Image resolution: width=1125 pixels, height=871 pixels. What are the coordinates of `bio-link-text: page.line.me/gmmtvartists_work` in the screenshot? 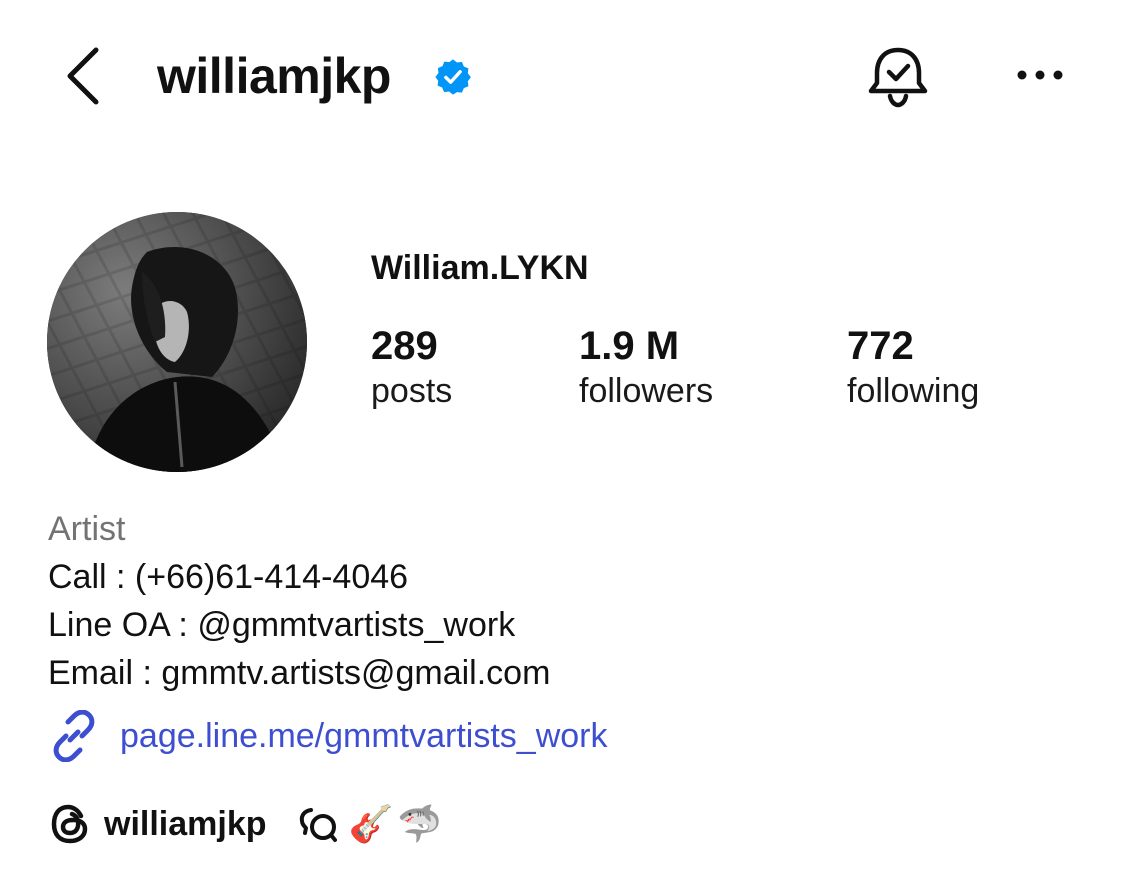 It's located at (364, 736).